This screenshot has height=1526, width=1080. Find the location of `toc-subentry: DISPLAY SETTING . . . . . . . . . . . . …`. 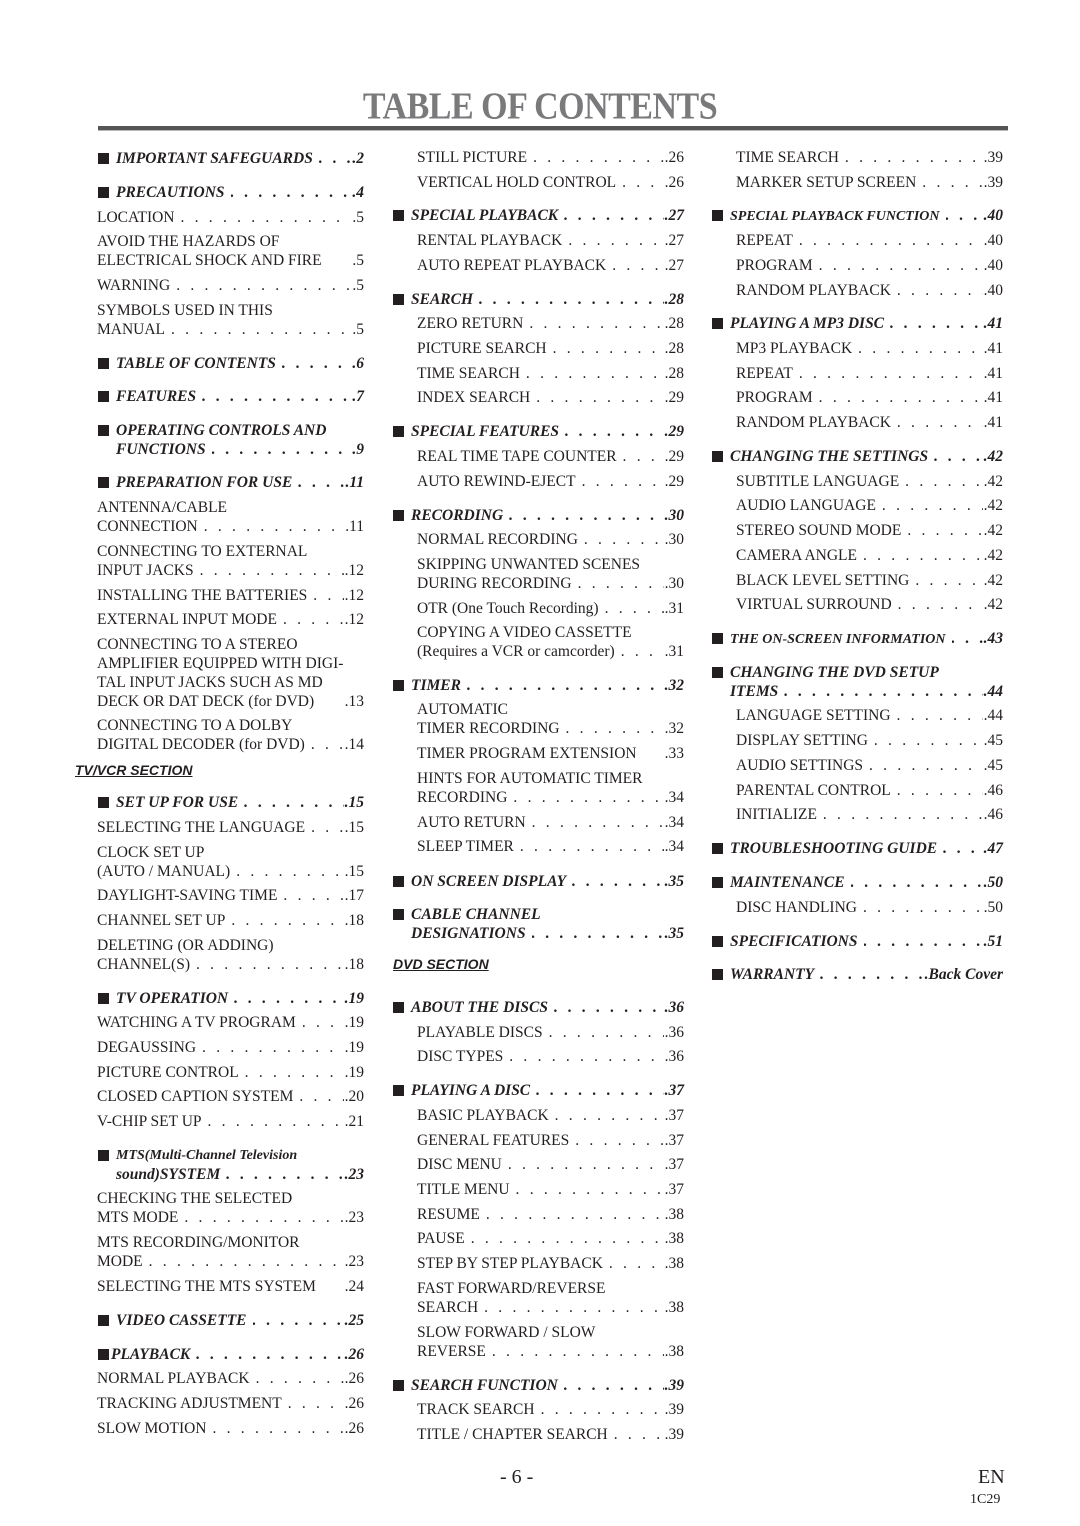

toc-subentry: DISPLAY SETTING . . . . . . . . . . . . … is located at coordinates (857, 740).